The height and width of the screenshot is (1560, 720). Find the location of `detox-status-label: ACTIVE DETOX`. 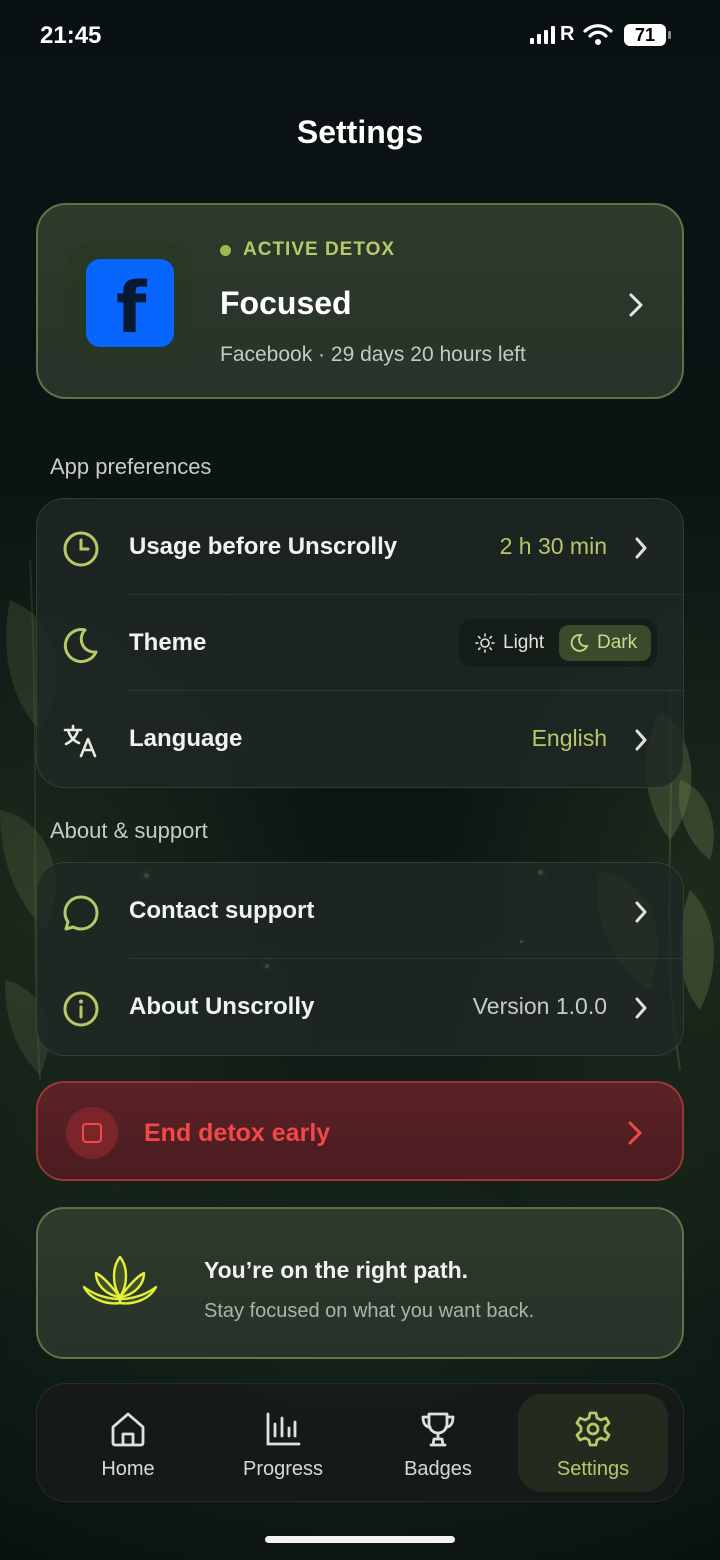

detox-status-label: ACTIVE DETOX is located at coordinates (319, 249).